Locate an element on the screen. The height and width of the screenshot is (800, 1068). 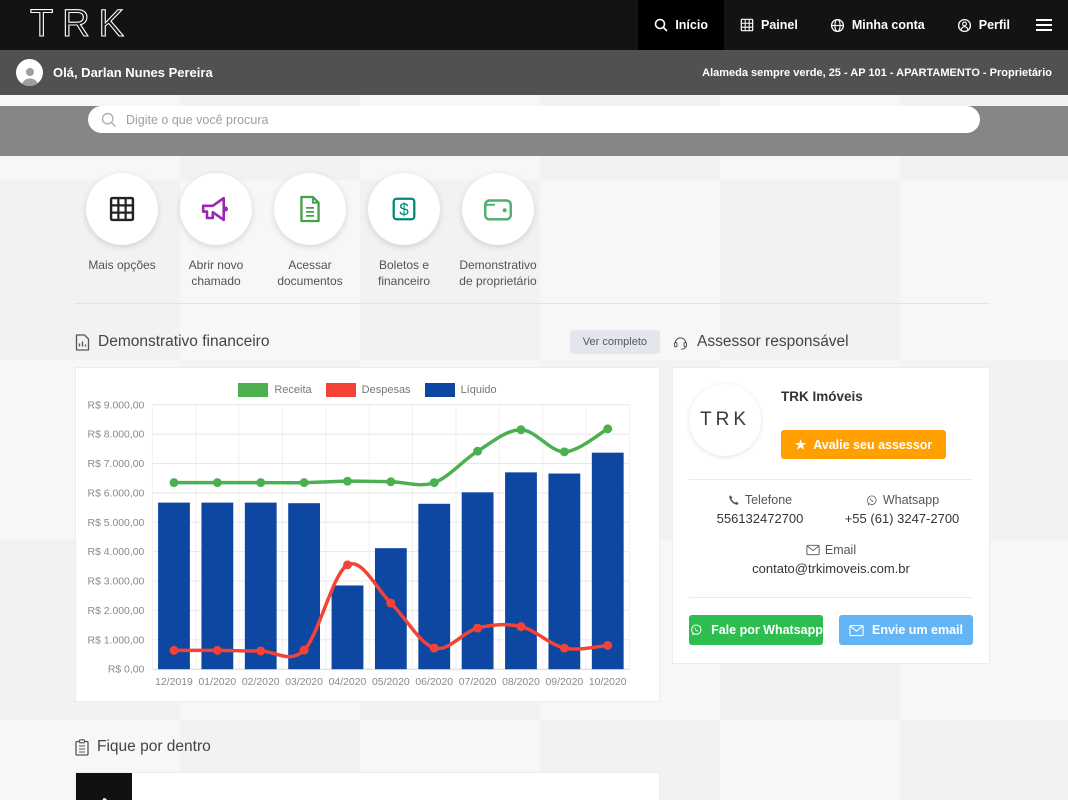
headset-icon is located at coordinates (680, 342).